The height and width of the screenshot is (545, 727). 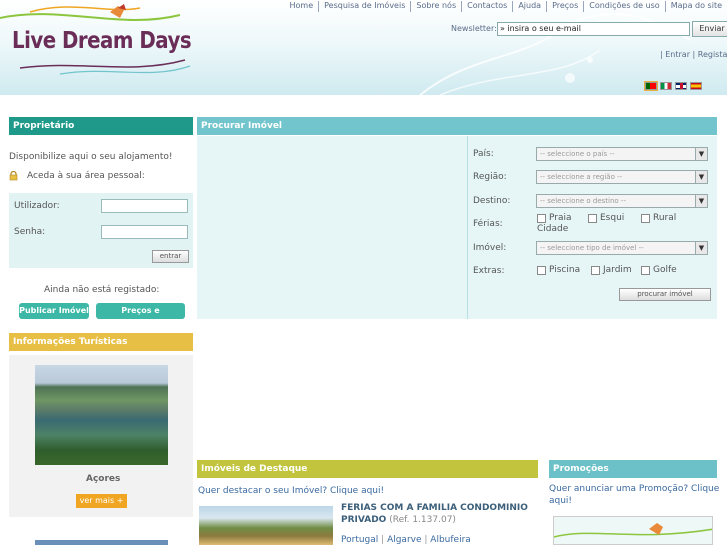 What do you see at coordinates (651, 86) in the screenshot?
I see `flag-pt-icon` at bounding box center [651, 86].